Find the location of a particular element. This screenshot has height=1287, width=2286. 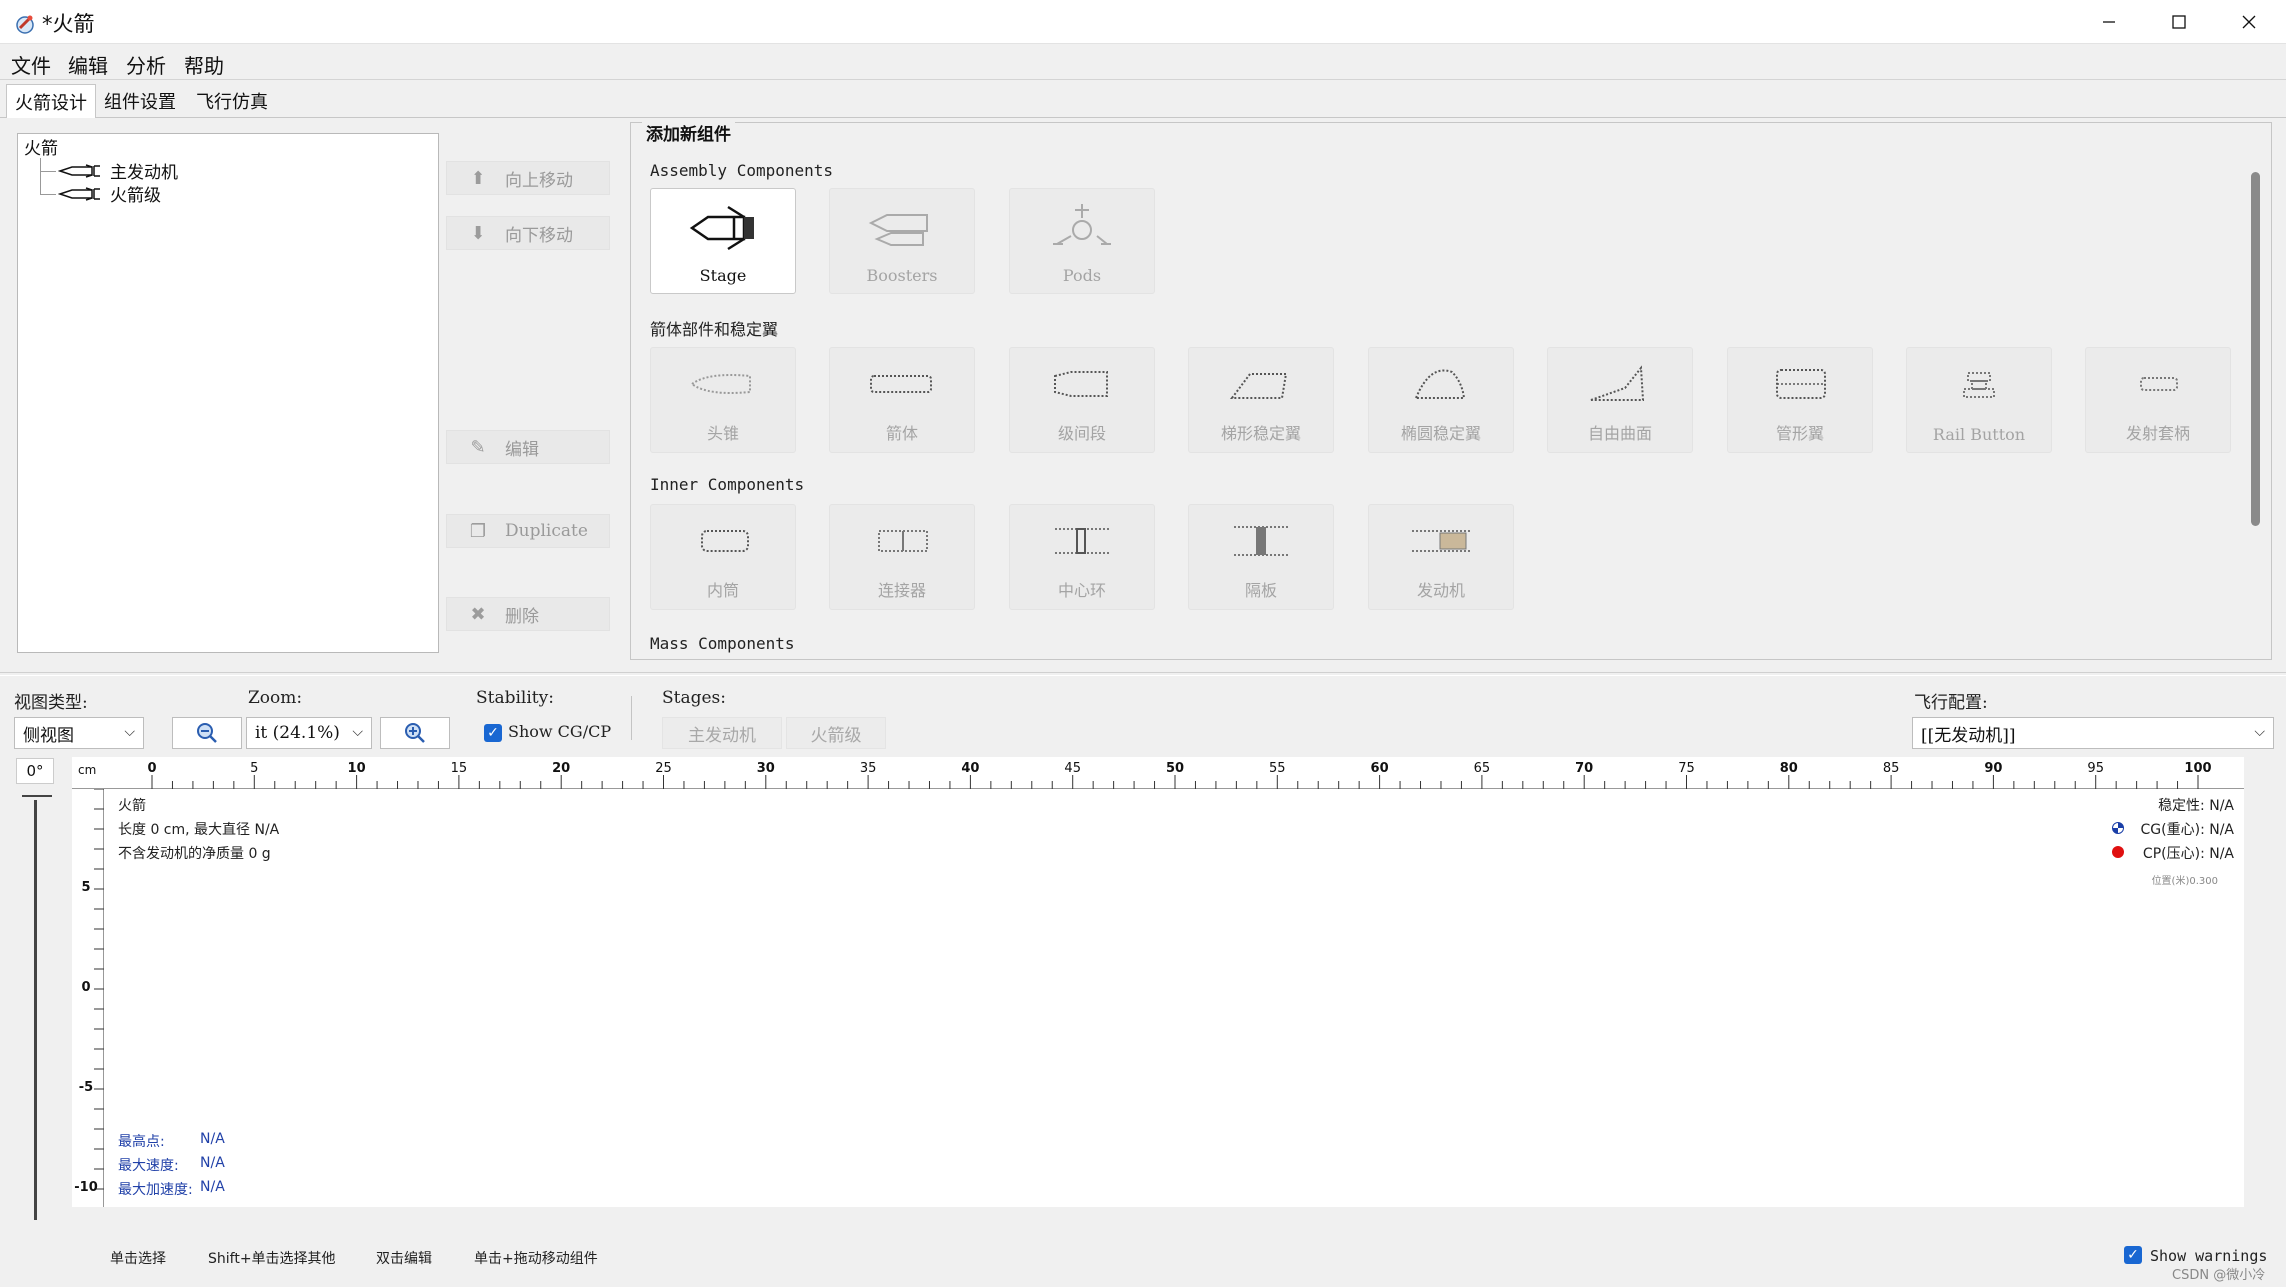

ruler-x-label: 15 is located at coordinates (459, 768).